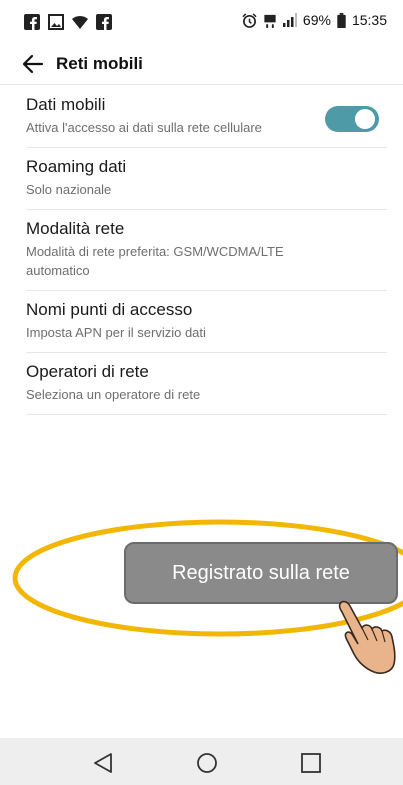 This screenshot has height=785, width=403. Describe the element at coordinates (103, 763) in the screenshot. I see `back-triangle-icon` at that location.